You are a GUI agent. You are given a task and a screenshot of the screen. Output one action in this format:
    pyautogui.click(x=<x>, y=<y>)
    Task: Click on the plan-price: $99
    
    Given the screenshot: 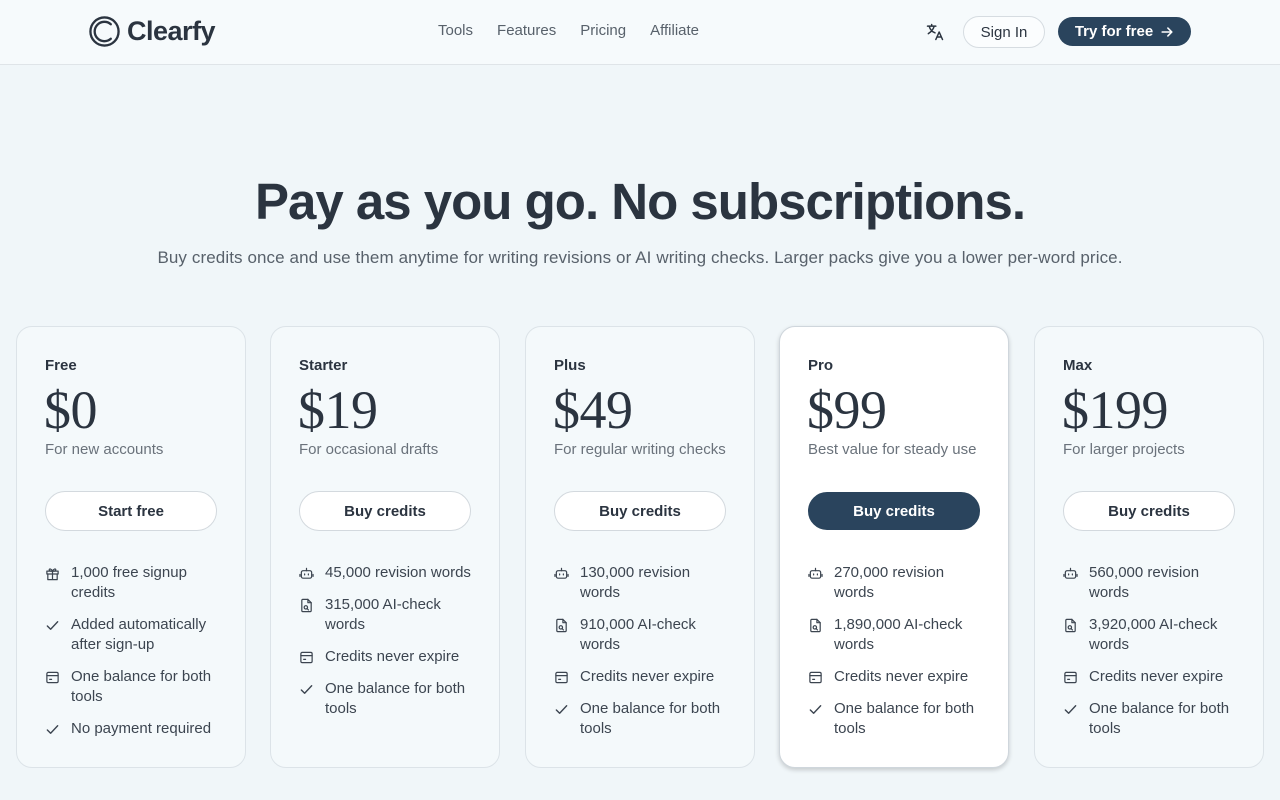 What is the action you would take?
    pyautogui.click(x=847, y=410)
    